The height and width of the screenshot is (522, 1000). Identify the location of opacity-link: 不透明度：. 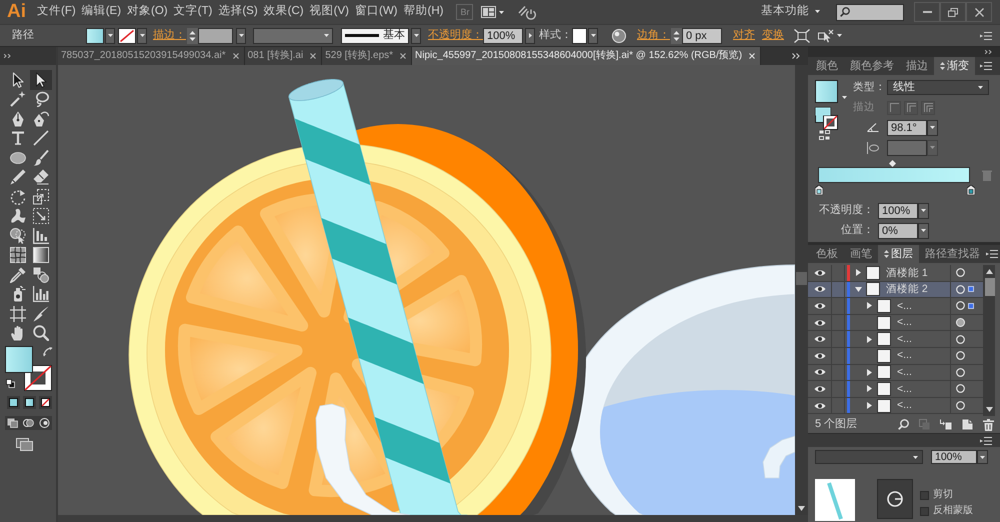
(455, 35).